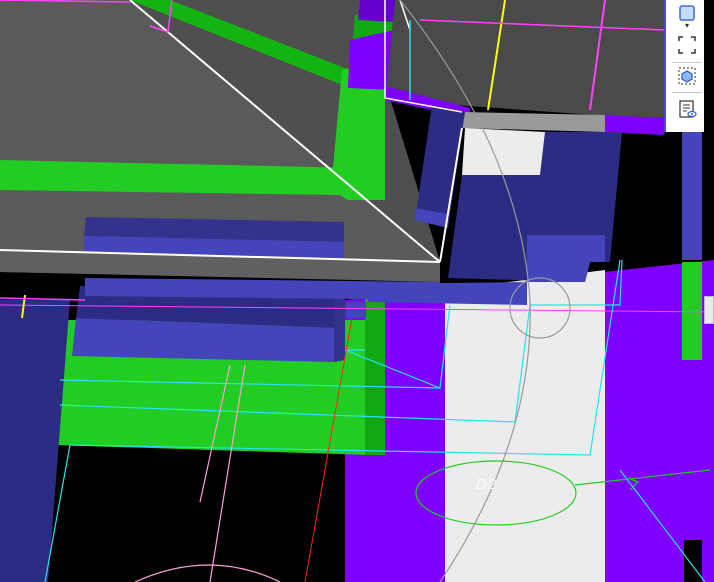  What do you see at coordinates (687, 26) in the screenshot?
I see `chevron-down-icon: ▾` at bounding box center [687, 26].